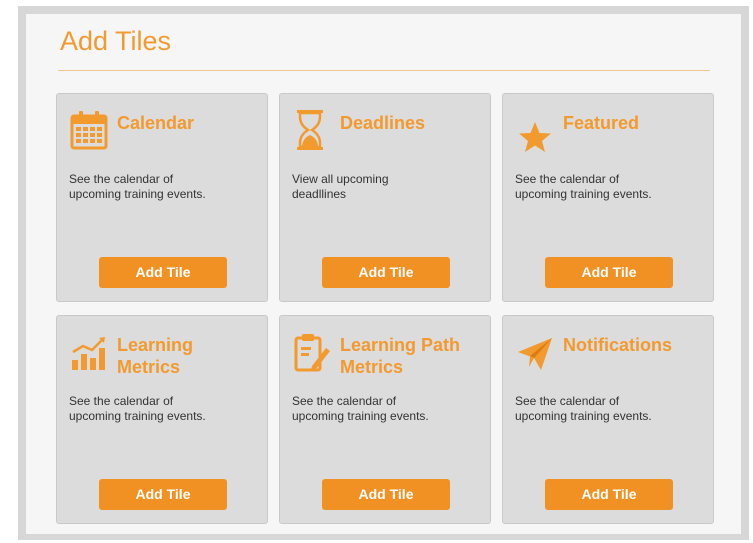  I want to click on tile-title: Learning Path Metrics, so click(400, 356).